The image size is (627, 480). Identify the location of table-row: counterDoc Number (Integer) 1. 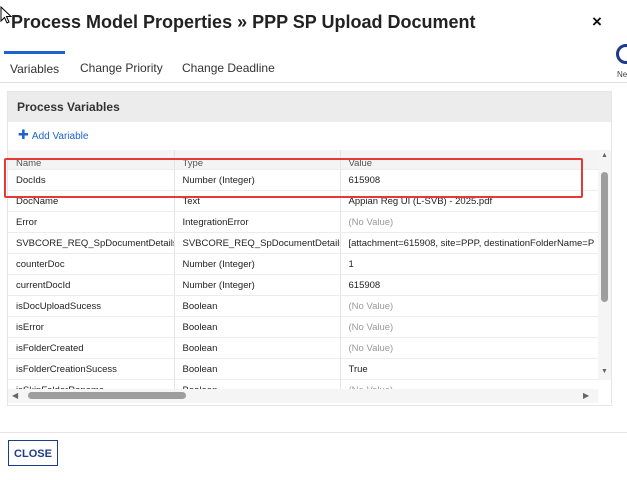
(303, 264).